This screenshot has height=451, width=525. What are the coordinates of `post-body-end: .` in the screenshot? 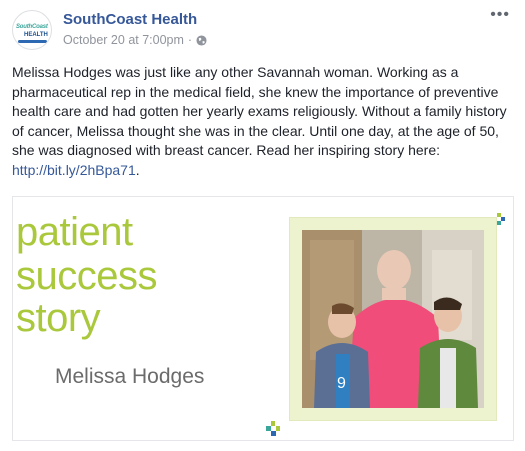 It's located at (137, 169).